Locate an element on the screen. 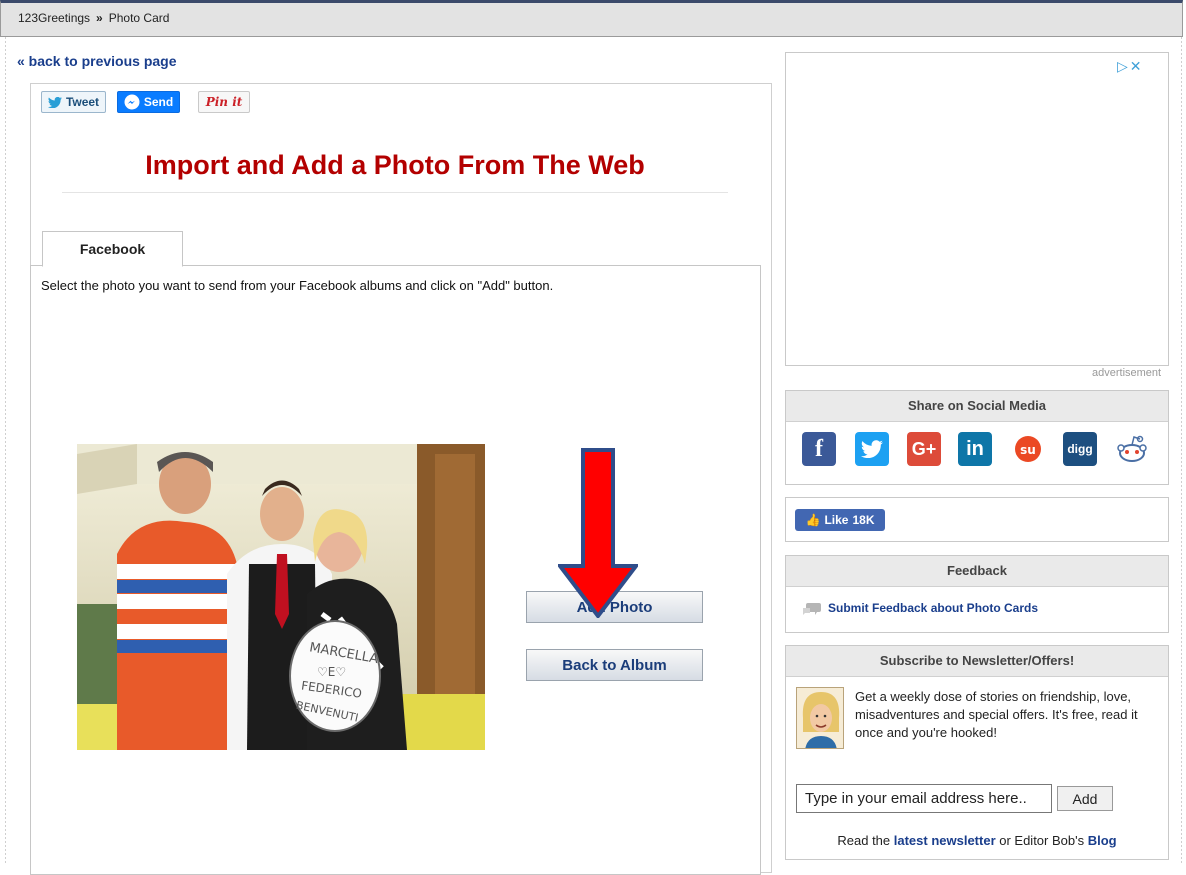  like-count: 18K is located at coordinates (863, 520).